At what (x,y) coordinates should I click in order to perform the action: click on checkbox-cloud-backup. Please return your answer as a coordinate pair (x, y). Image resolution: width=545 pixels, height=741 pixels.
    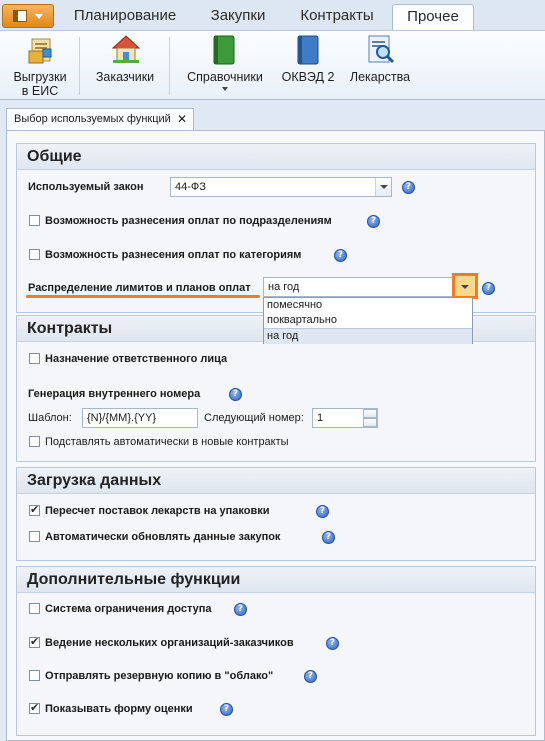
    Looking at the image, I should click on (34, 675).